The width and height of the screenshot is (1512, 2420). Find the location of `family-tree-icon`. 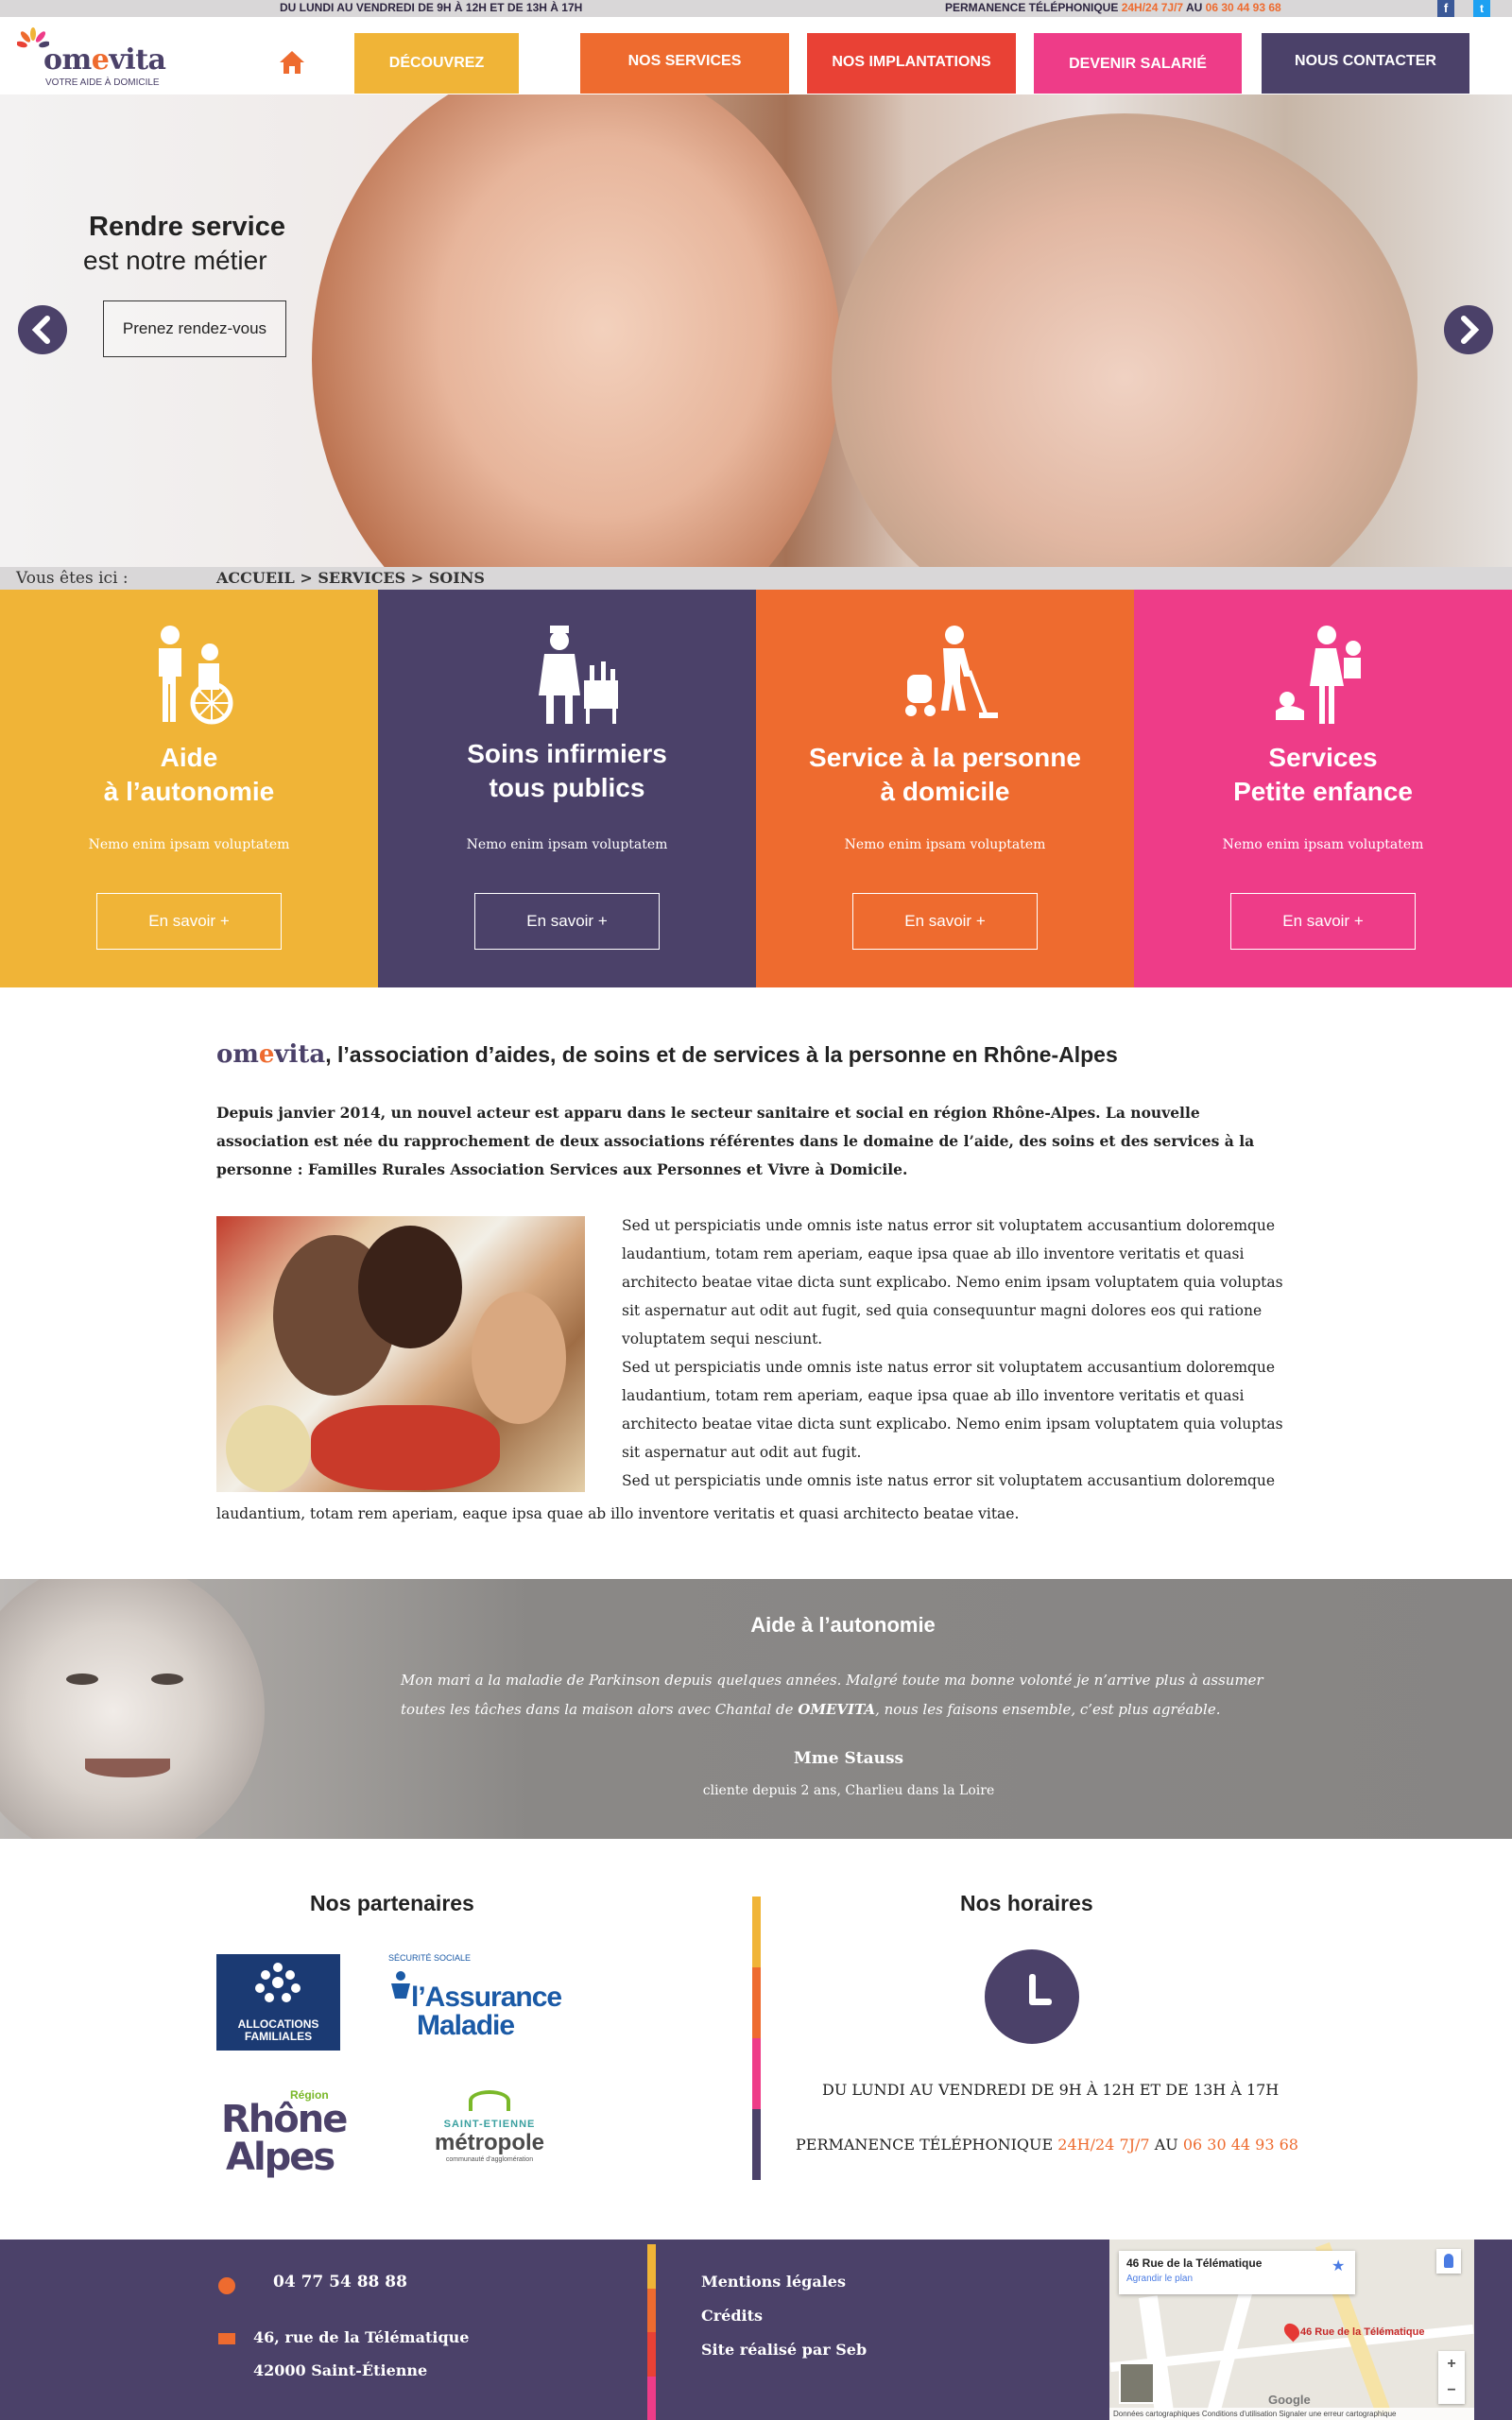

family-tree-icon is located at coordinates (278, 1982).